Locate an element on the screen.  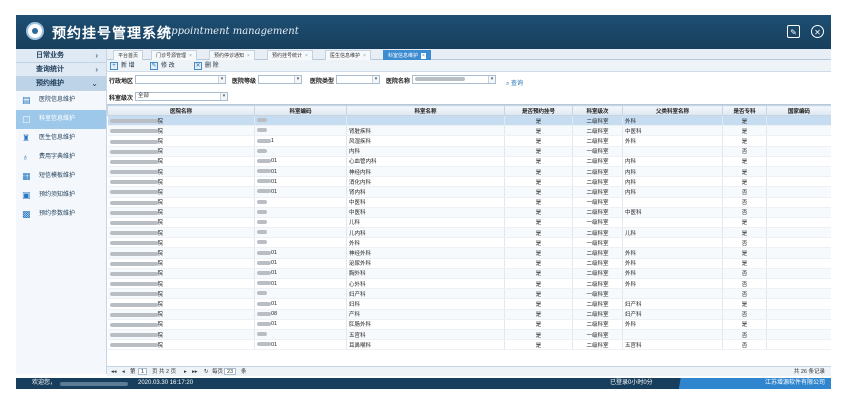
table-row: 院 01 心血管内科 是 二级科室 内科 是 is located at coordinates (469, 161).